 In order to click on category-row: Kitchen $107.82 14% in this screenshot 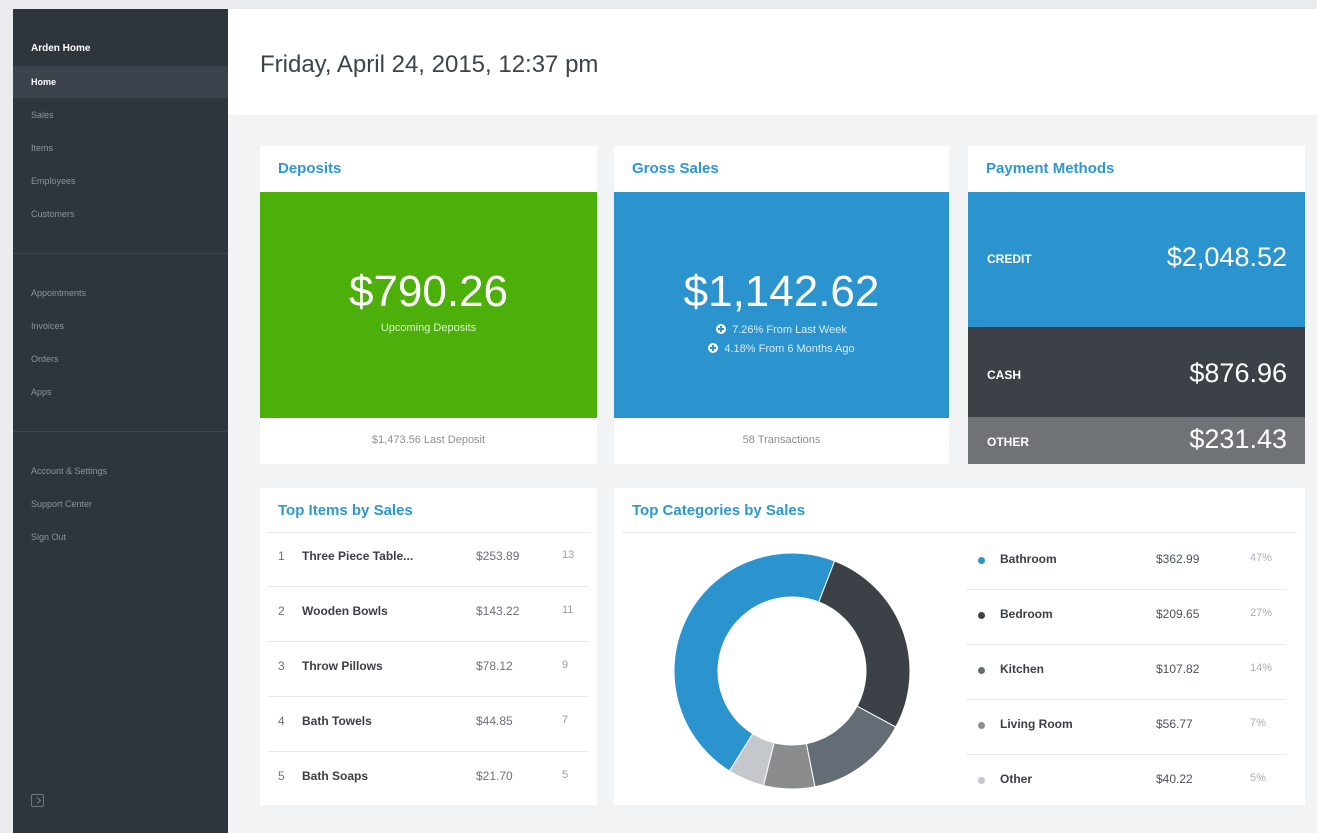, I will do `click(1131, 672)`.